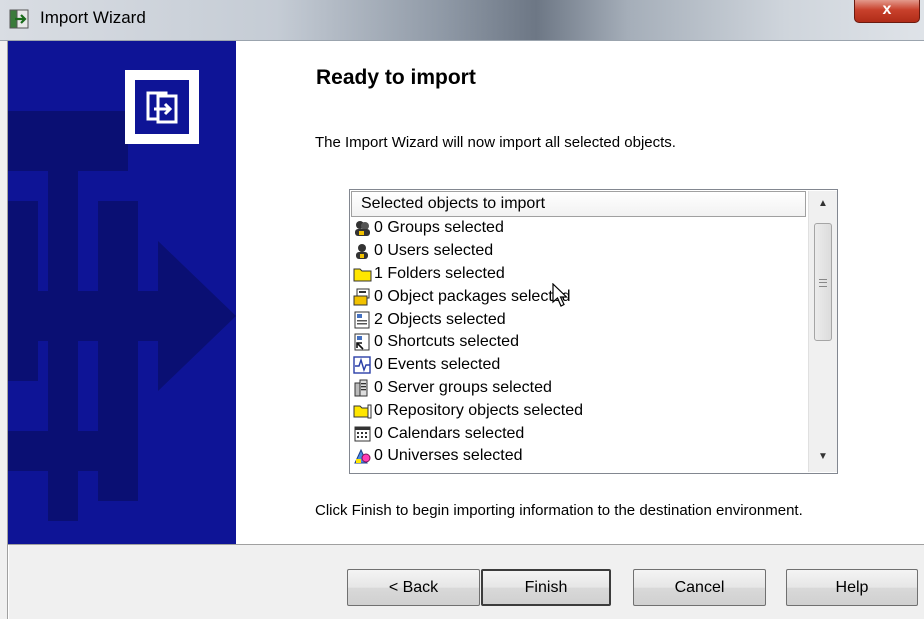 Image resolution: width=924 pixels, height=619 pixels. I want to click on back-button: < Back, so click(413, 587).